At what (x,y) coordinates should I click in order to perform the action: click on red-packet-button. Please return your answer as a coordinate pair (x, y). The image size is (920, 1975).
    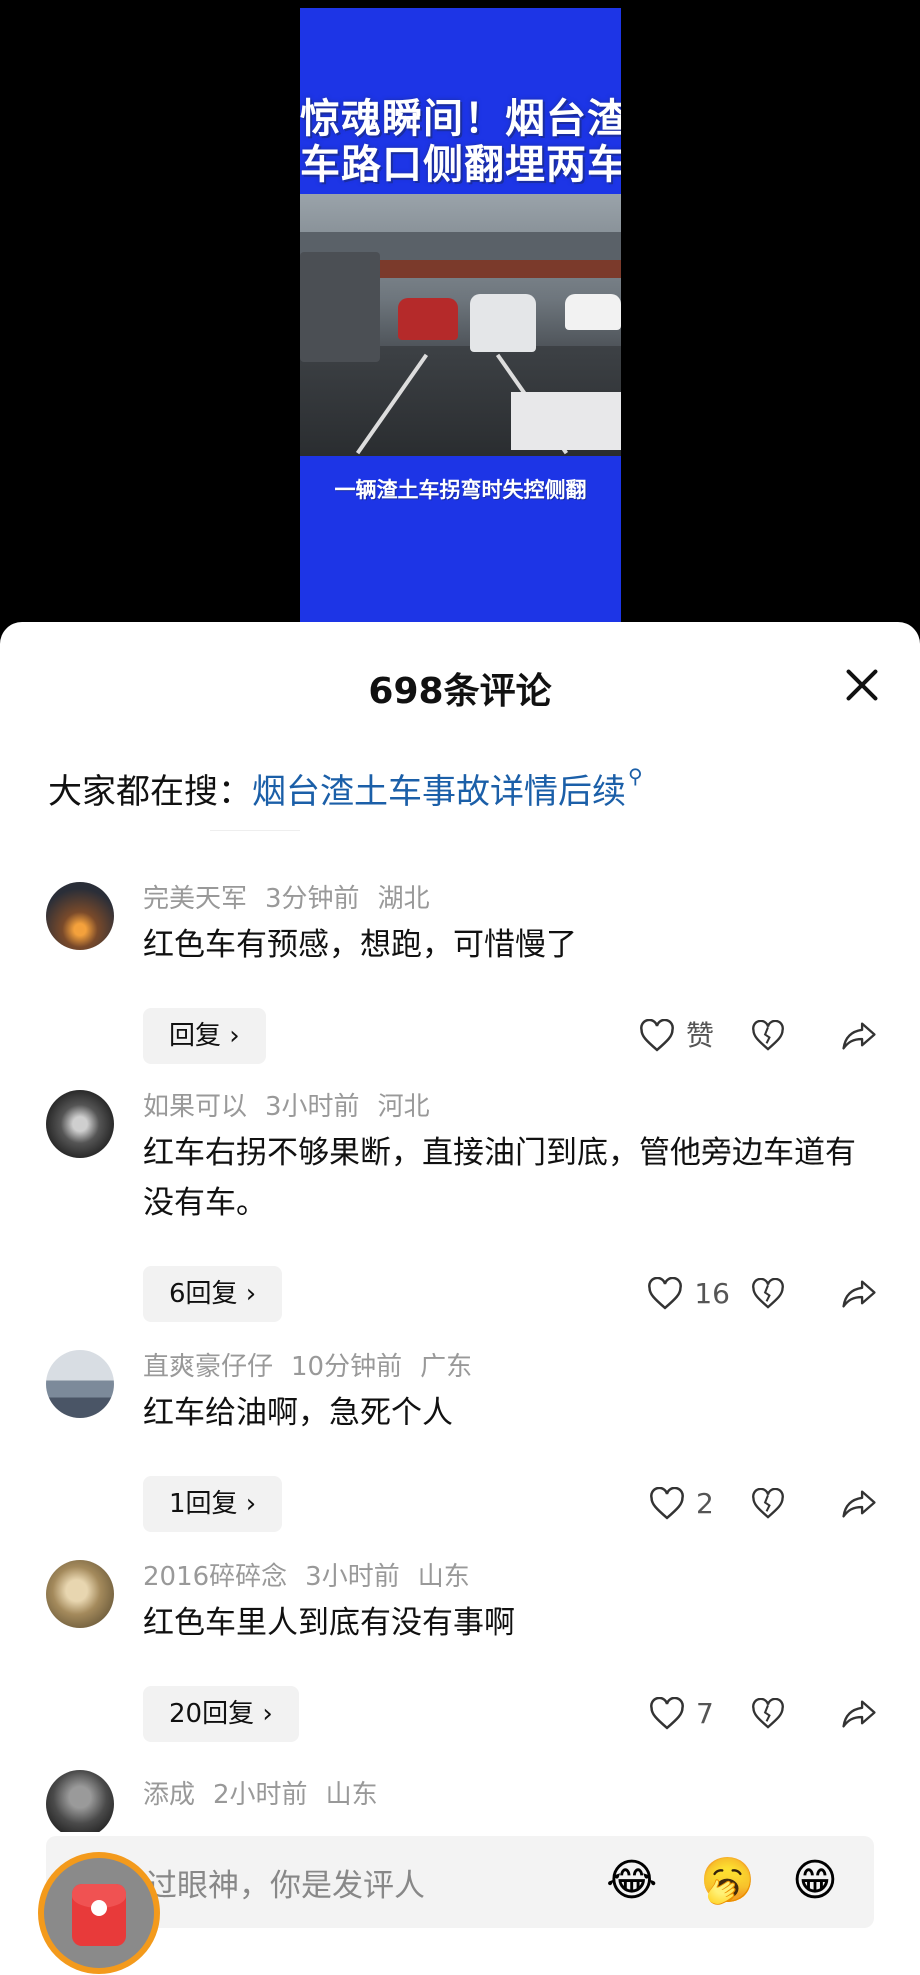
    Looking at the image, I should click on (99, 1913).